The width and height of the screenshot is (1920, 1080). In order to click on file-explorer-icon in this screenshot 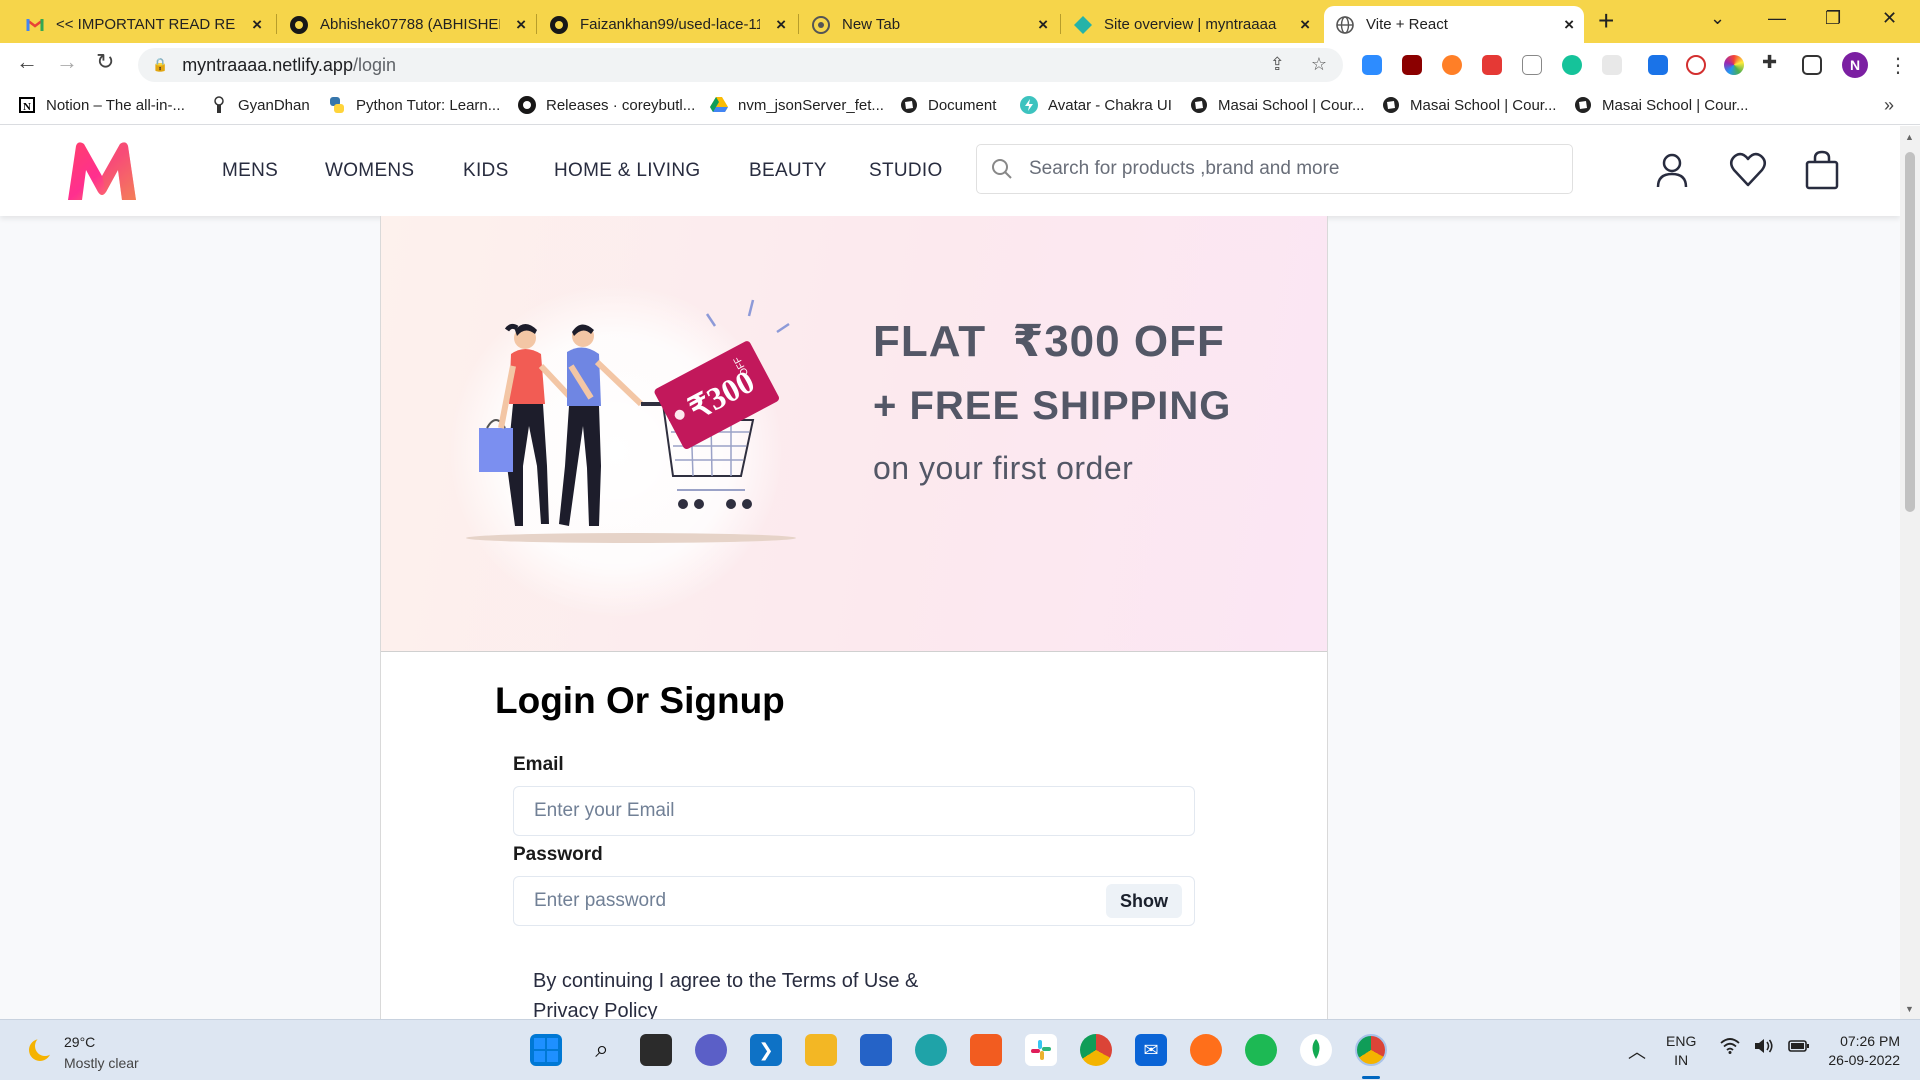, I will do `click(821, 1050)`.